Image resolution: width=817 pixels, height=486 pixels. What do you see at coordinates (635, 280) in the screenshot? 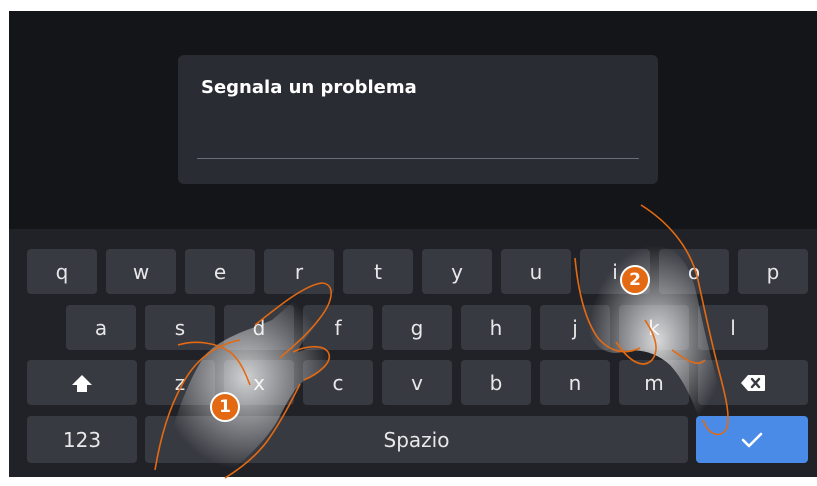
I see `step-2-badge: 2` at bounding box center [635, 280].